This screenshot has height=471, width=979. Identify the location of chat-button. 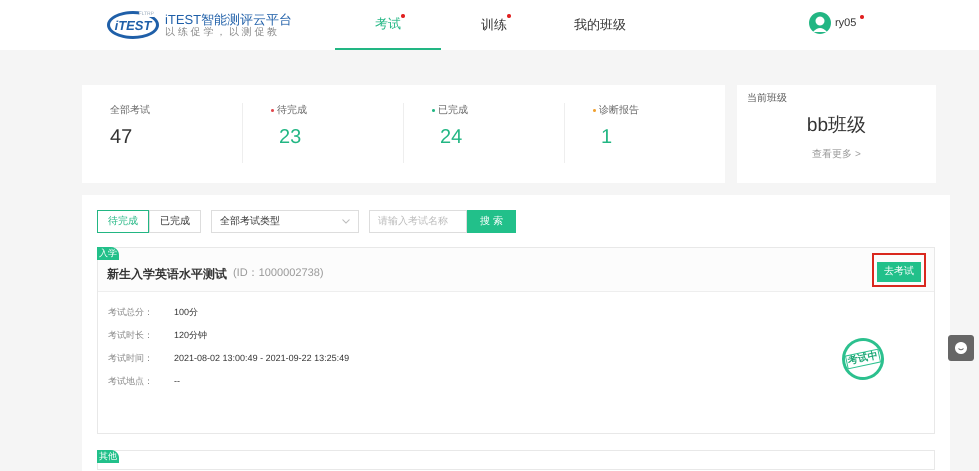
(961, 348).